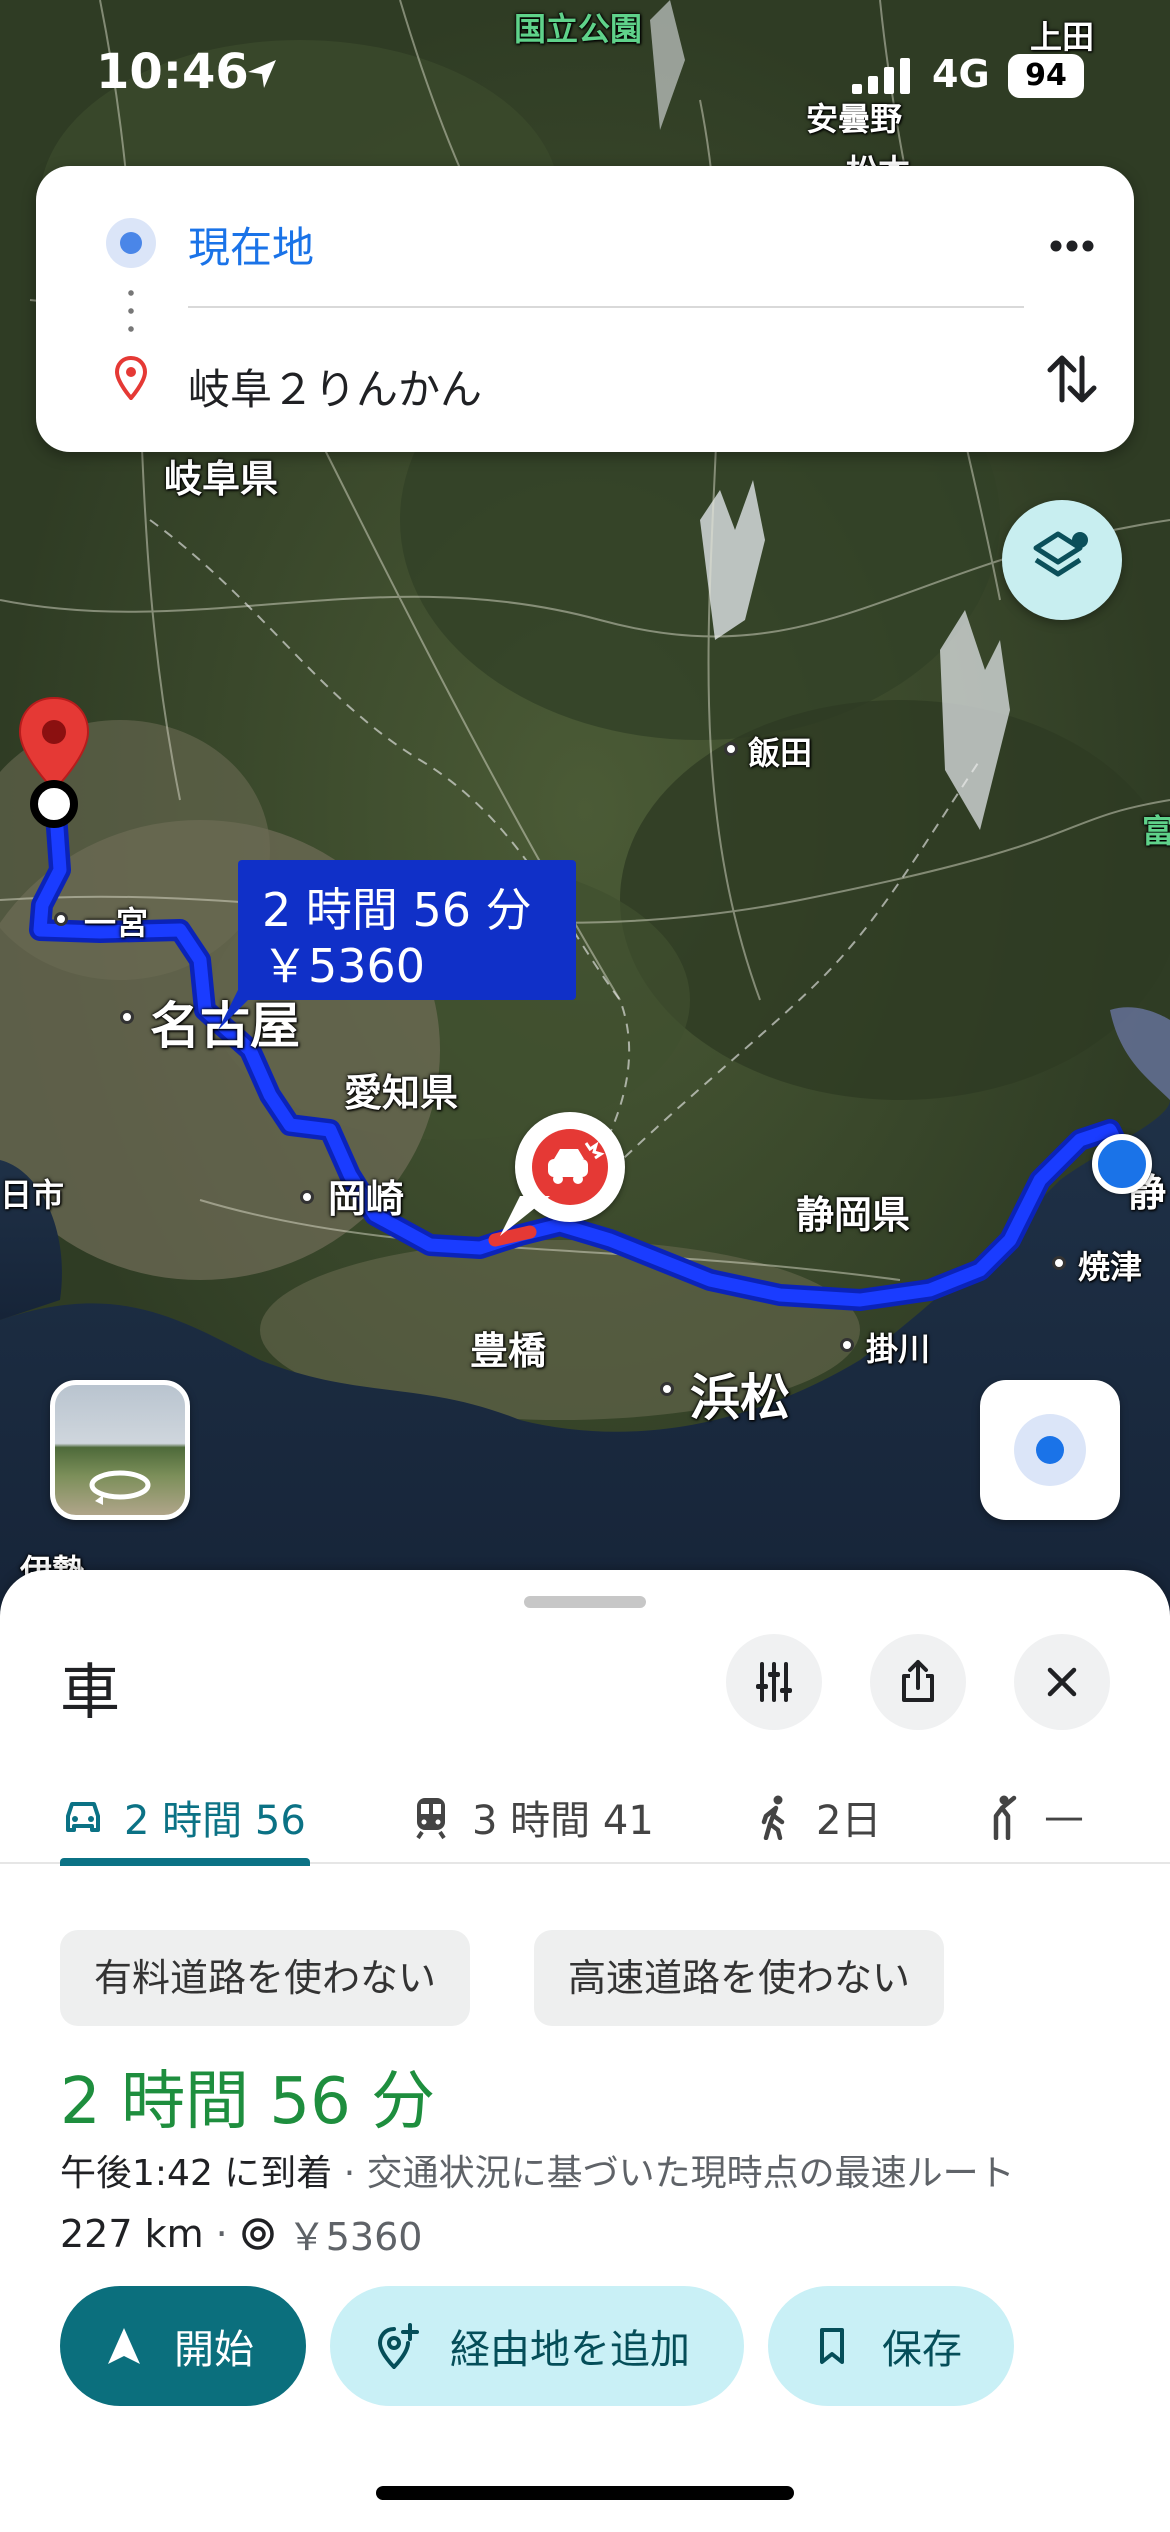  What do you see at coordinates (1156, 831) in the screenshot?
I see `label-fuji: 富` at bounding box center [1156, 831].